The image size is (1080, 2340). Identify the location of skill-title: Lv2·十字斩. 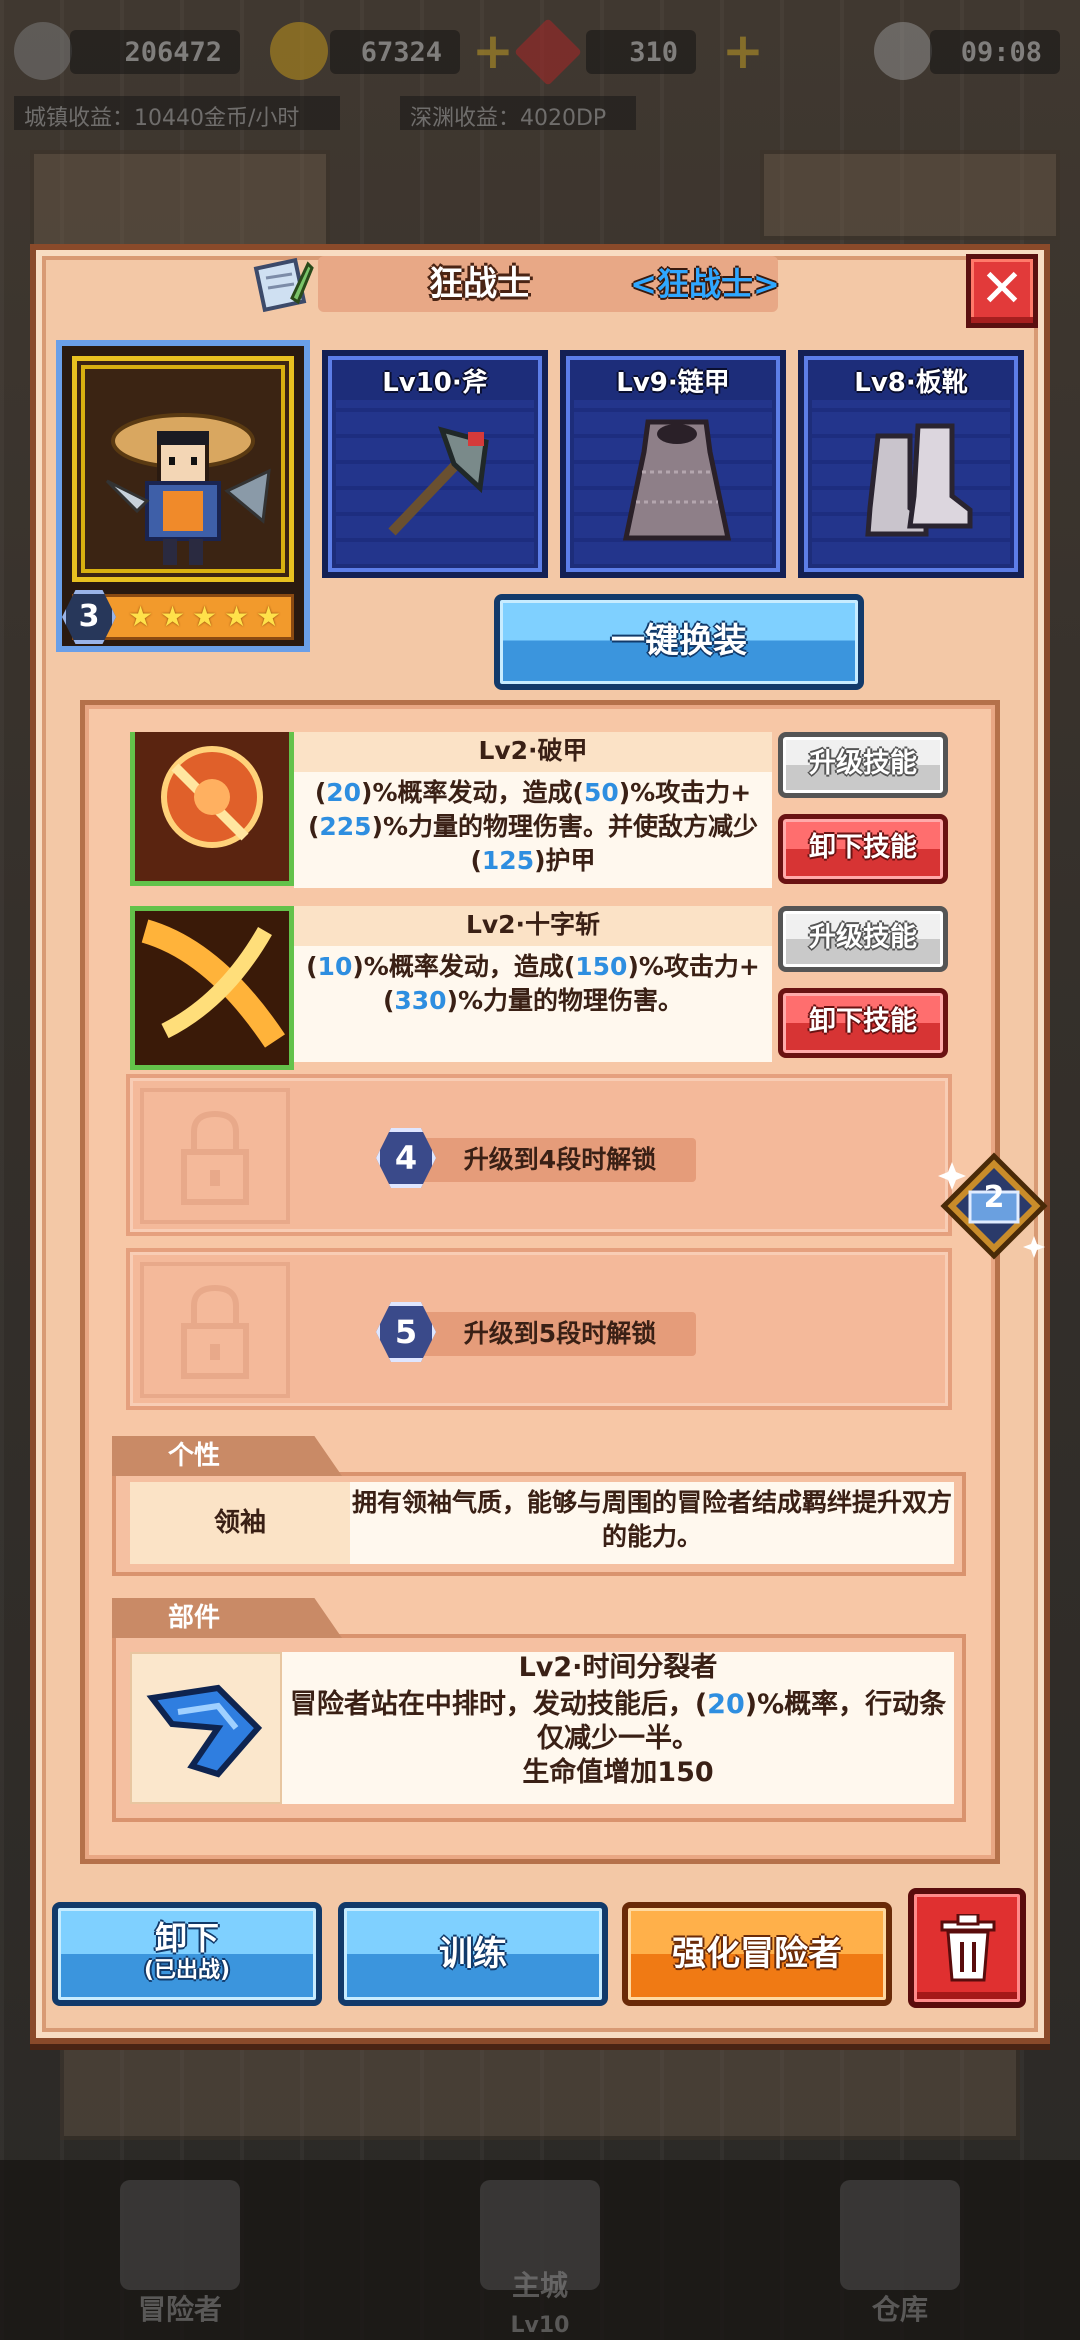
(533, 926).